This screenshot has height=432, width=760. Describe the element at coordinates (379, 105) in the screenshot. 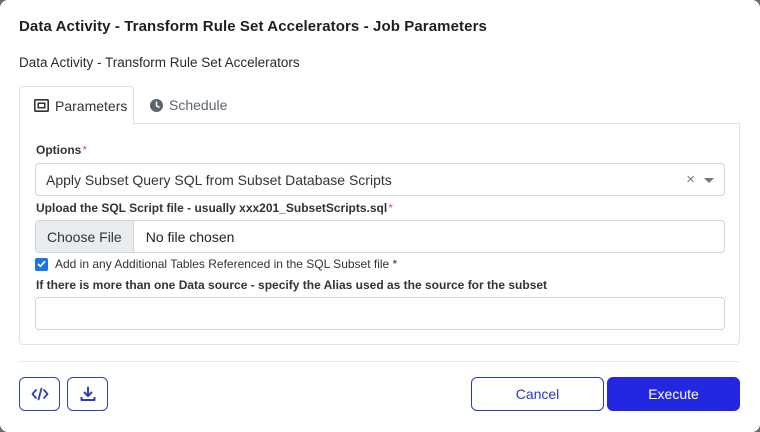

I see `tab-bar: Parameters Schedule` at that location.